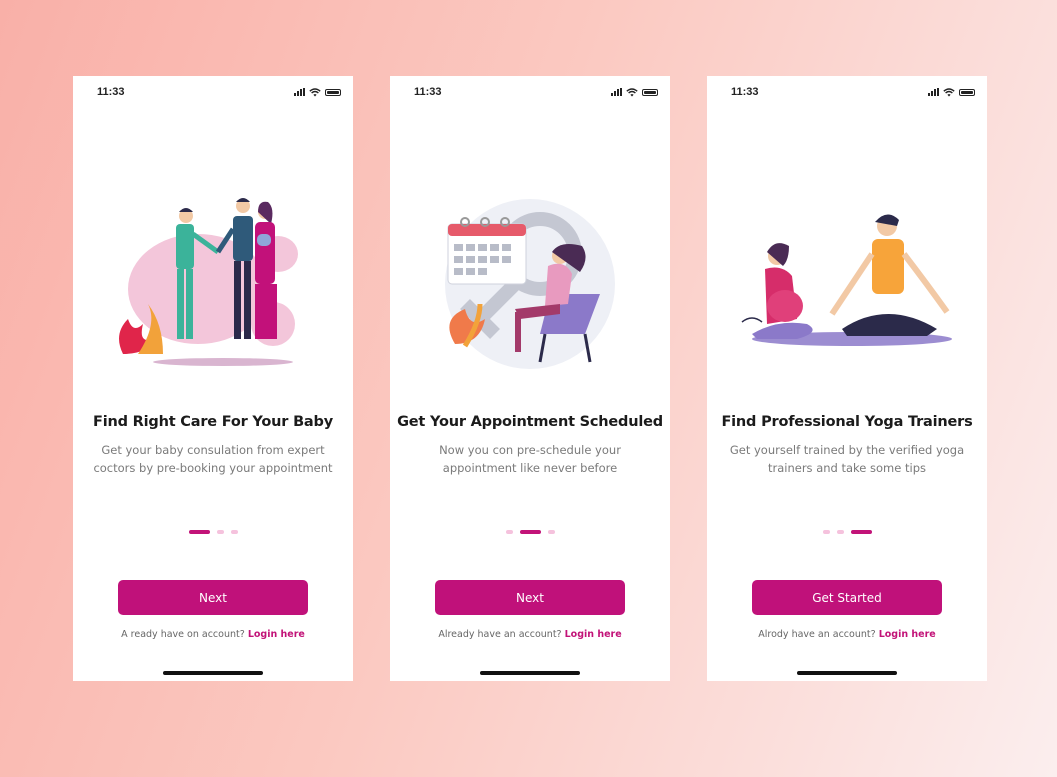  I want to click on get-started-button: Get Started, so click(847, 597).